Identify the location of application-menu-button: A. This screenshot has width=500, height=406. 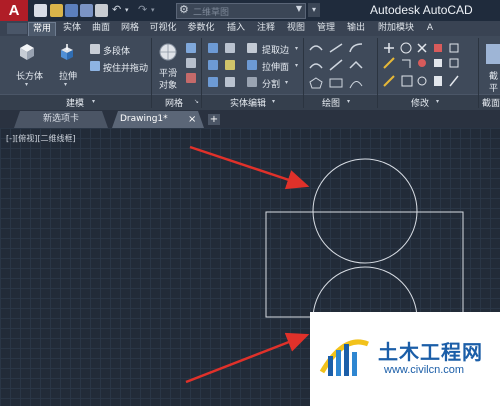
(14, 10).